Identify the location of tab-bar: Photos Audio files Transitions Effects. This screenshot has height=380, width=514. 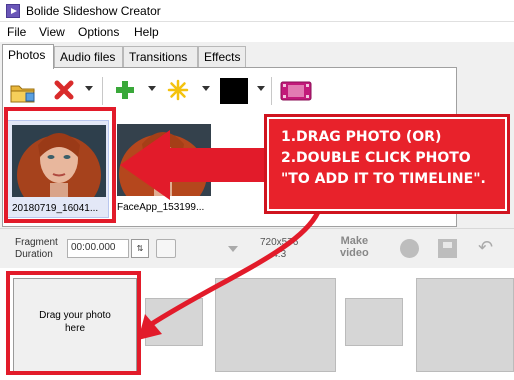
(257, 56).